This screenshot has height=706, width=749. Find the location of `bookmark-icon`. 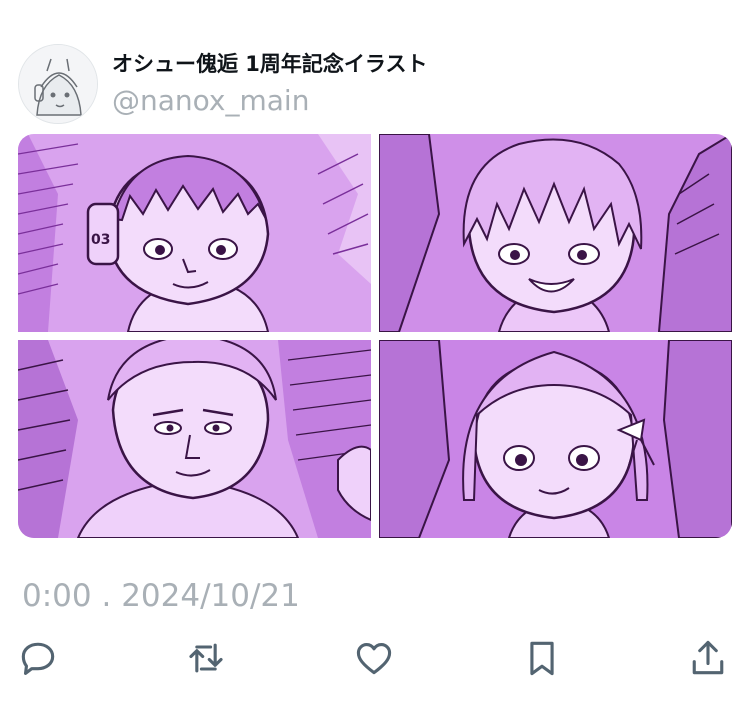

bookmark-icon is located at coordinates (542, 658).